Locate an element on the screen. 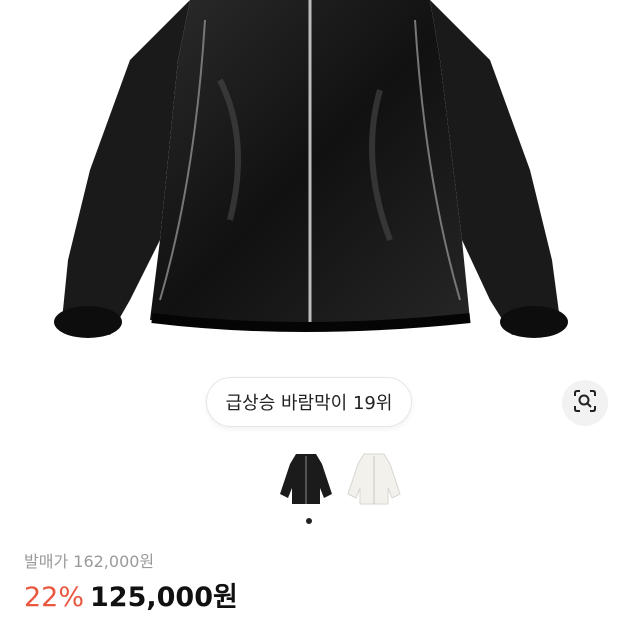 This screenshot has height=620, width=620. color-option-white is located at coordinates (374, 480).